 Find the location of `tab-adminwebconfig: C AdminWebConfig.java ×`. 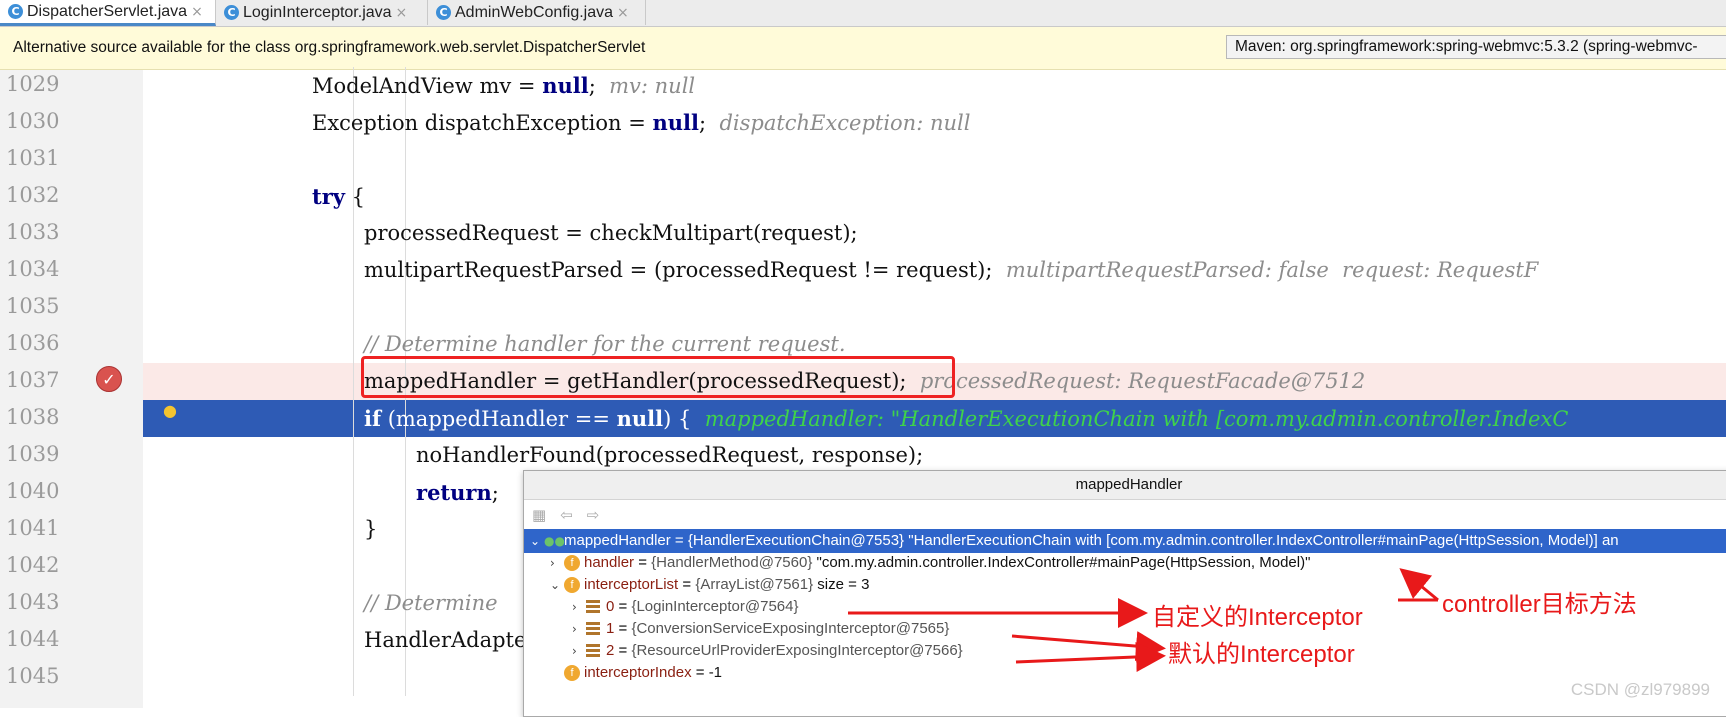

tab-adminwebconfig: C AdminWebConfig.java × is located at coordinates (537, 12).